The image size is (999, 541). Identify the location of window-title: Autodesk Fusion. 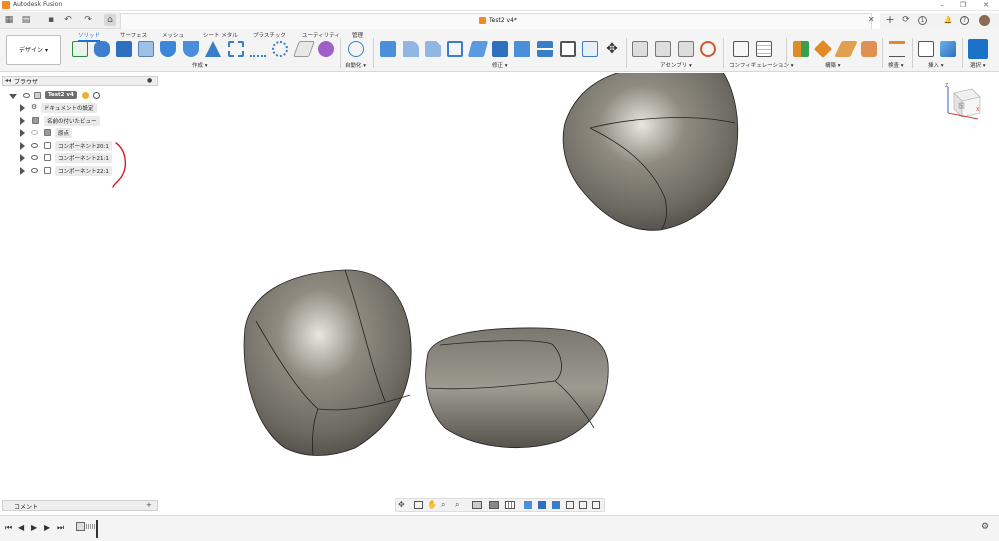
(38, 4).